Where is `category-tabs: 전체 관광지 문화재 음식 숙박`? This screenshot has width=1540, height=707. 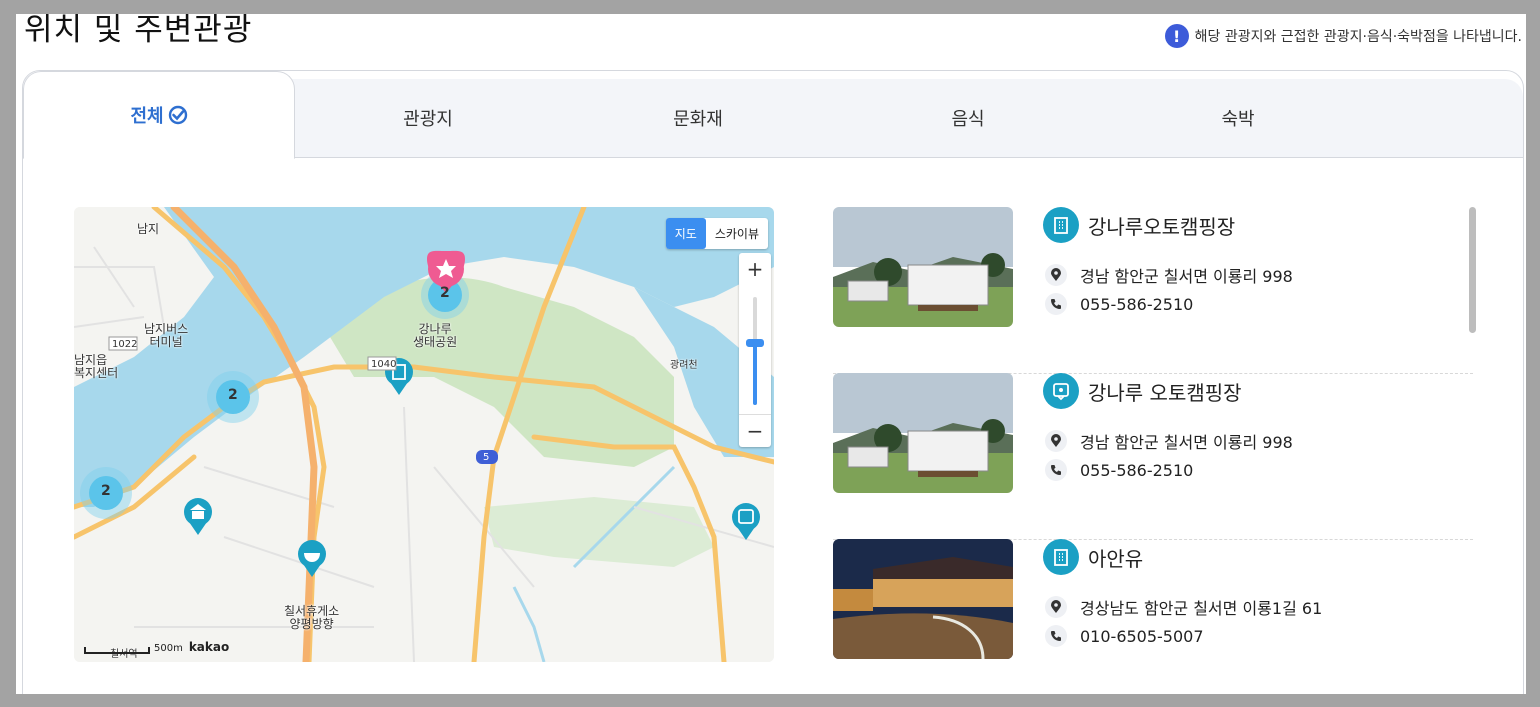 category-tabs: 전체 관광지 문화재 음식 숙박 is located at coordinates (773, 115).